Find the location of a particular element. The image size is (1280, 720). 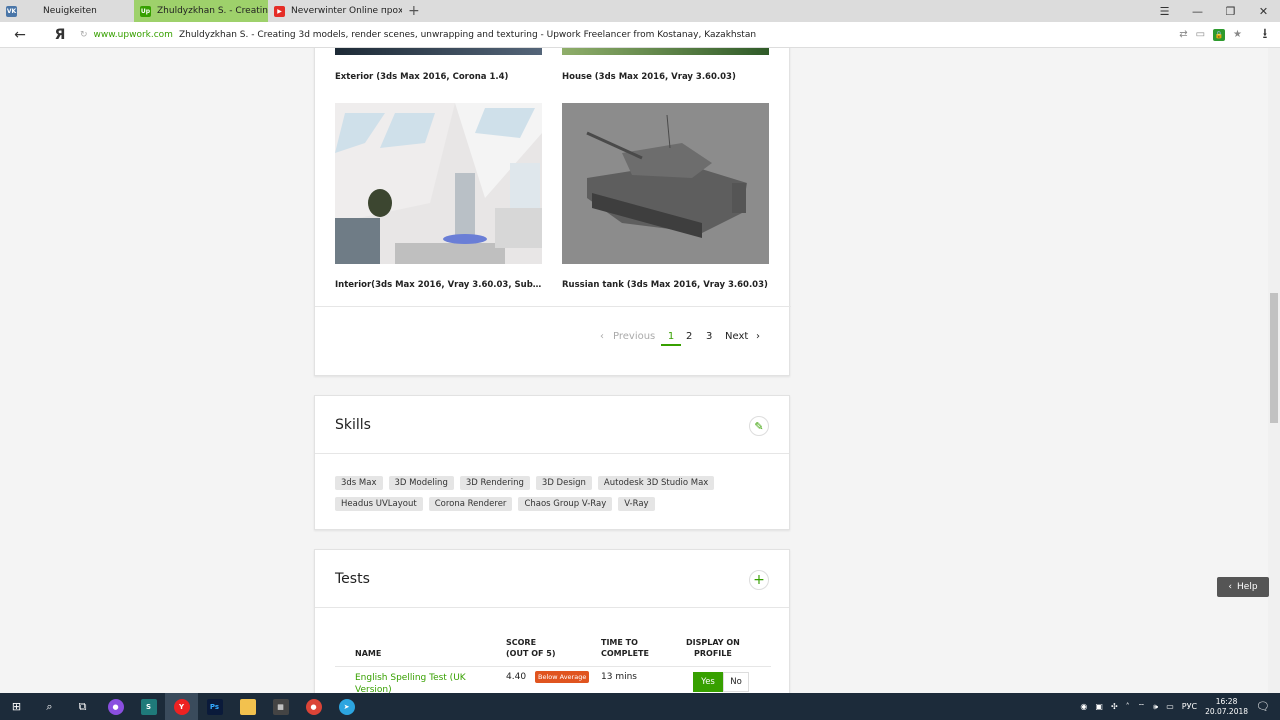

lock-icon: 🔒 is located at coordinates (1219, 34).